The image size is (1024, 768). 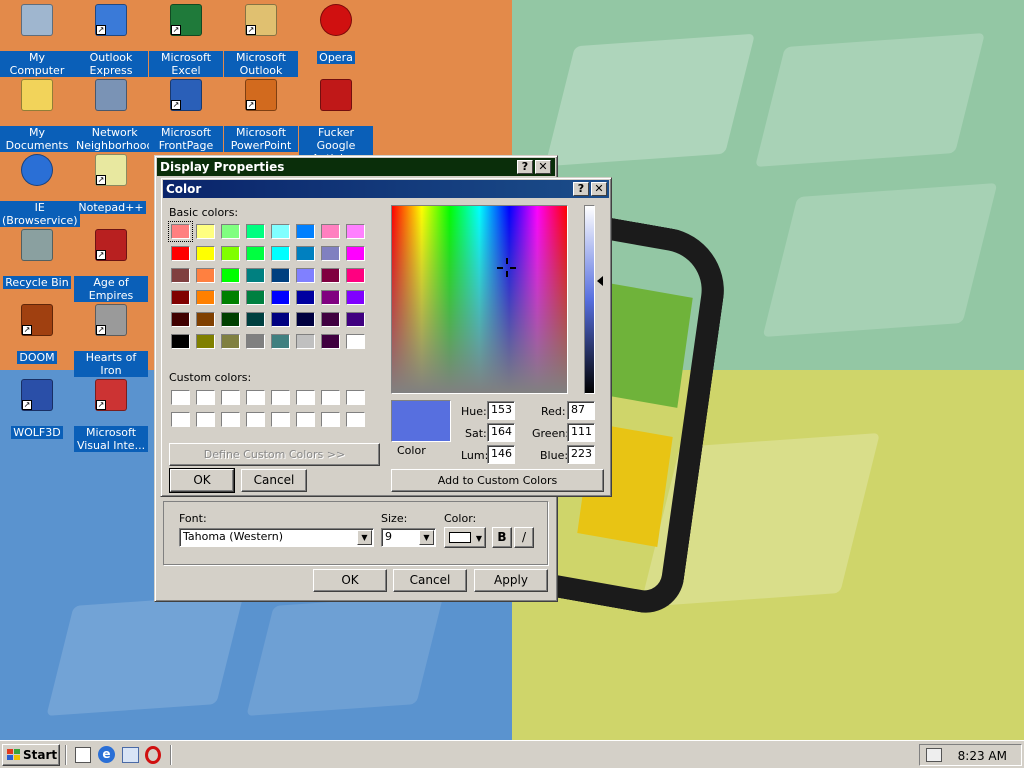 What do you see at coordinates (130, 755) in the screenshot?
I see `outlook-icon` at bounding box center [130, 755].